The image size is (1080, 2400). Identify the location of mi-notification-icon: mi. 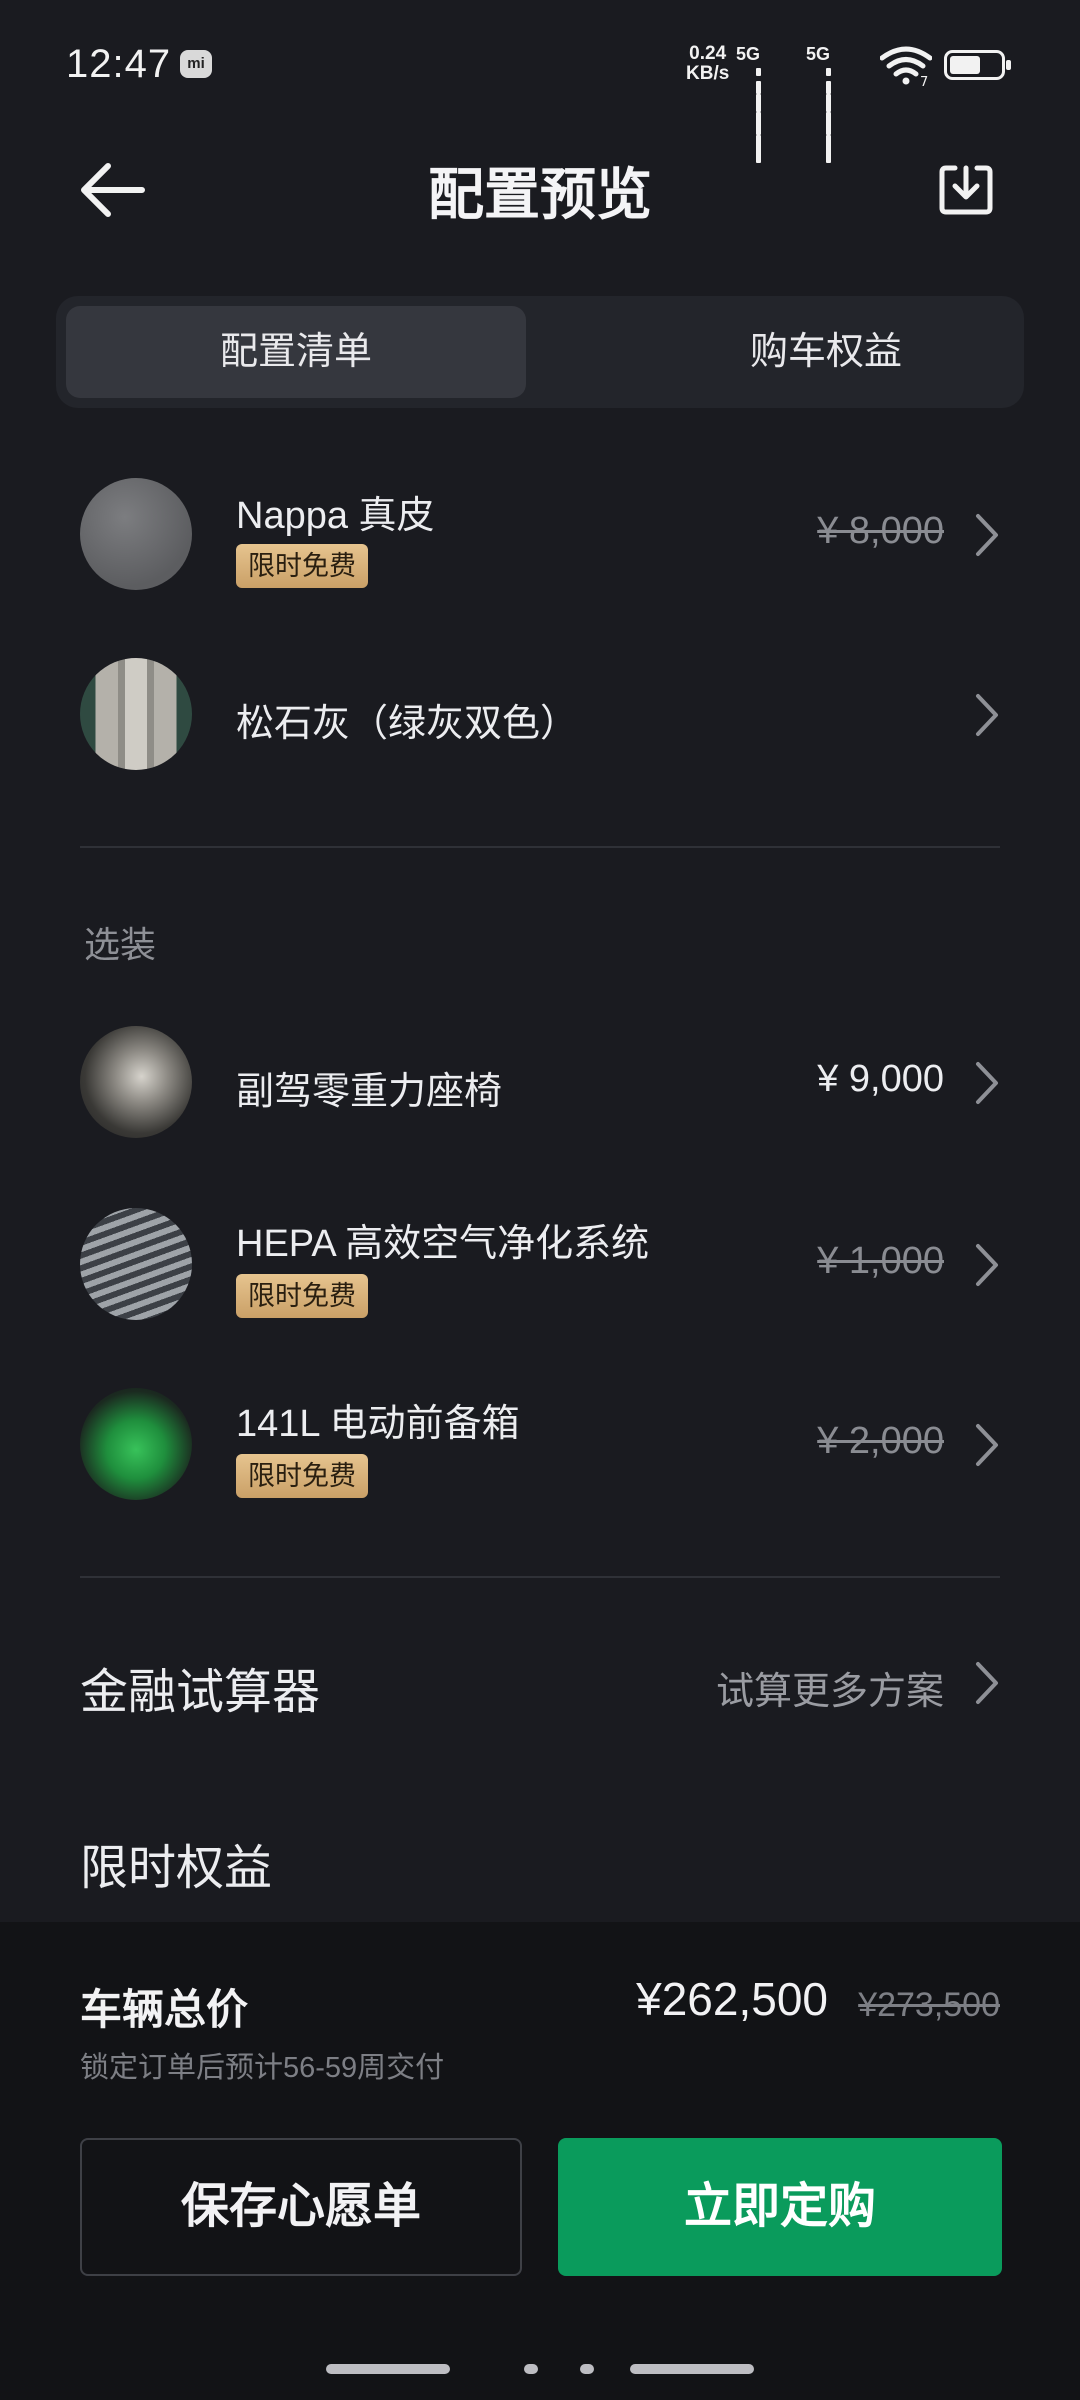
(196, 64).